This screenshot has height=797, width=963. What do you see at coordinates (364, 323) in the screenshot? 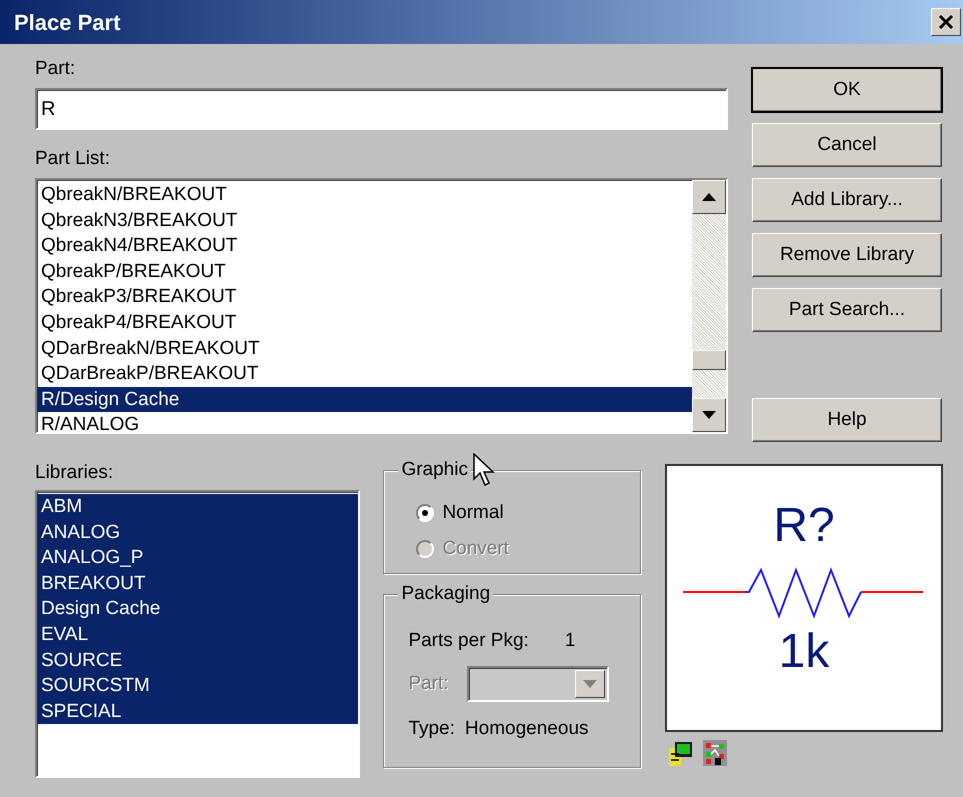
I see `list-item: QbreakP4/BREAKOUT` at bounding box center [364, 323].